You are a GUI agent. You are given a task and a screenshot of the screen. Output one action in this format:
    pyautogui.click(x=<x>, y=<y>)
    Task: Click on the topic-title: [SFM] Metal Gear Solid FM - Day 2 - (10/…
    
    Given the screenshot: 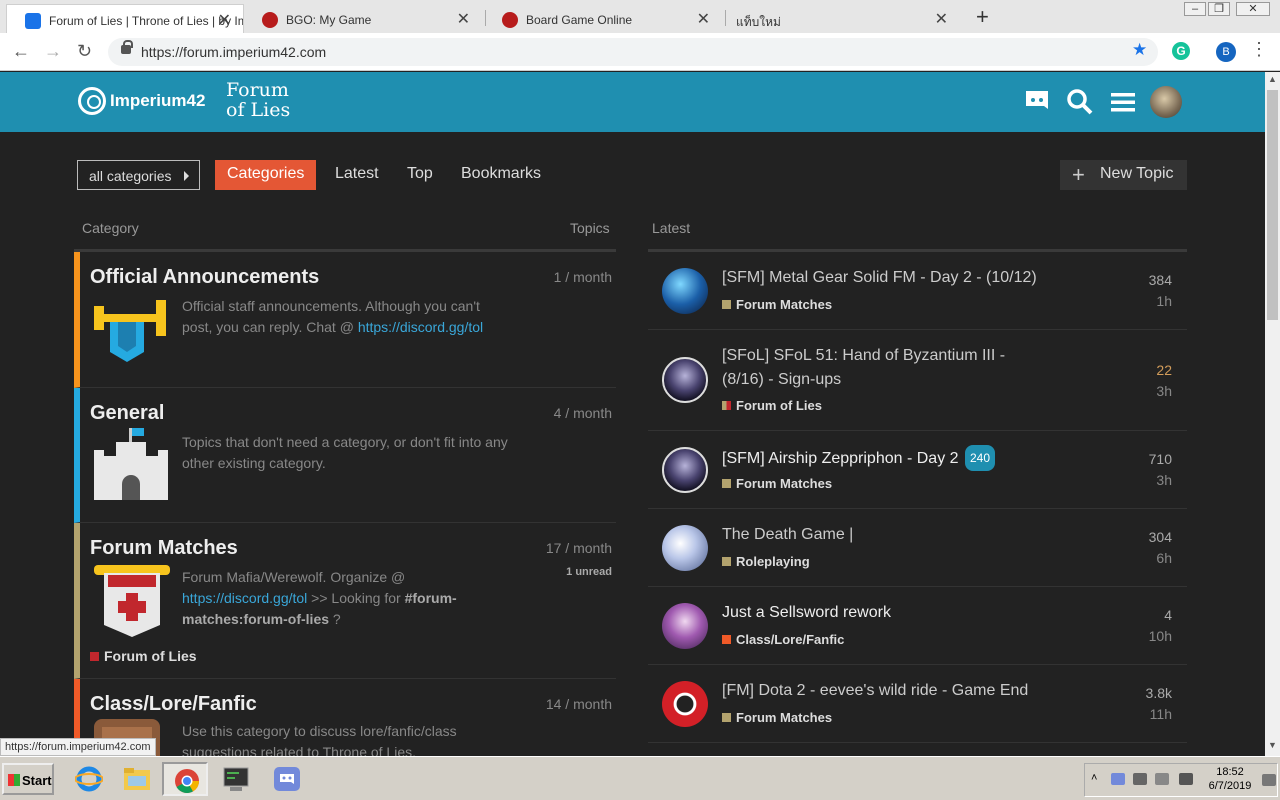 What is the action you would take?
    pyautogui.click(x=892, y=278)
    